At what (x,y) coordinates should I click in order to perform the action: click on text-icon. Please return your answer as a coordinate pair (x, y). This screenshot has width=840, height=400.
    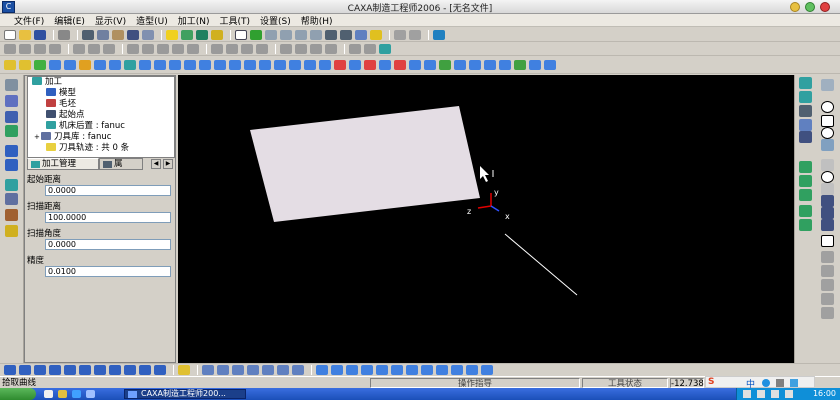
    Looking at the image, I should click on (827, 241).